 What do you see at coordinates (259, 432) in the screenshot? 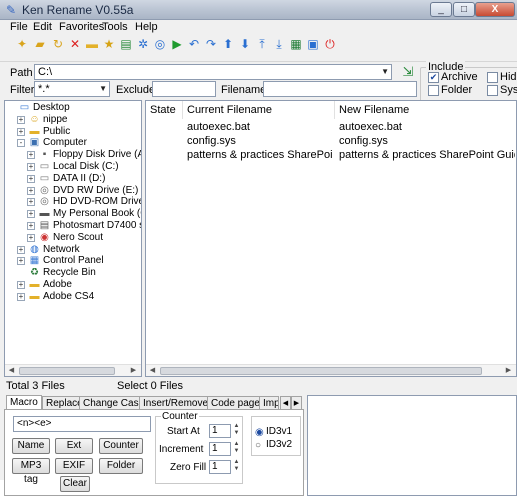
I see `id3v1-radio: ◉` at bounding box center [259, 432].